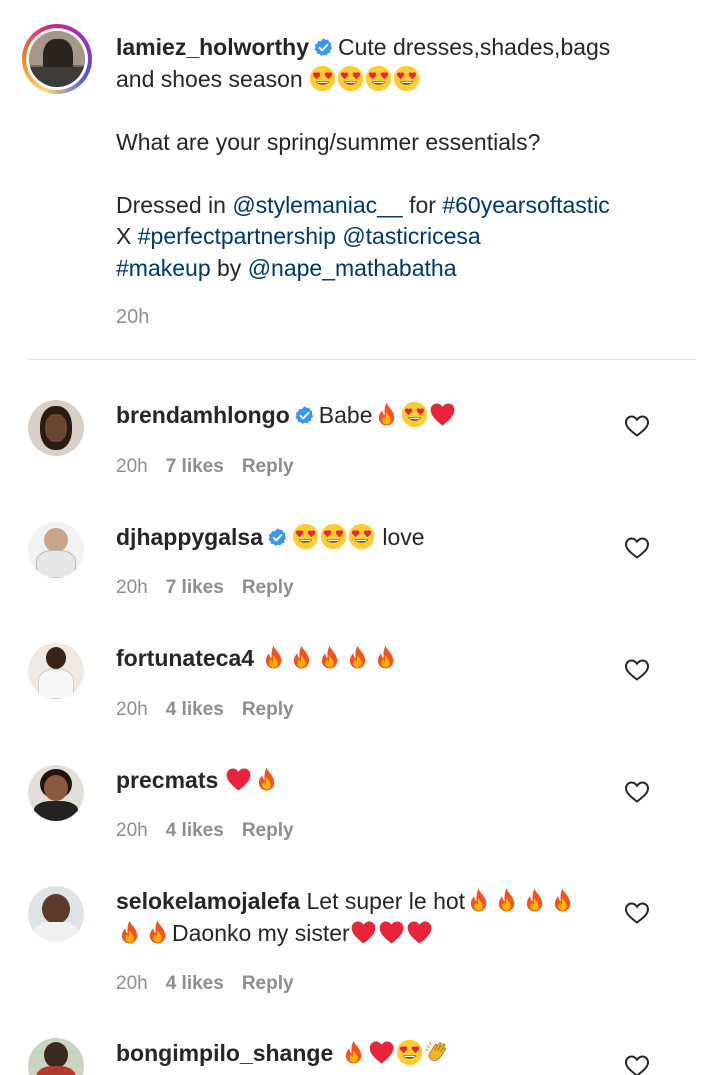 The image size is (720, 1075). I want to click on comment-username: bongimpilo_shange, so click(224, 1053).